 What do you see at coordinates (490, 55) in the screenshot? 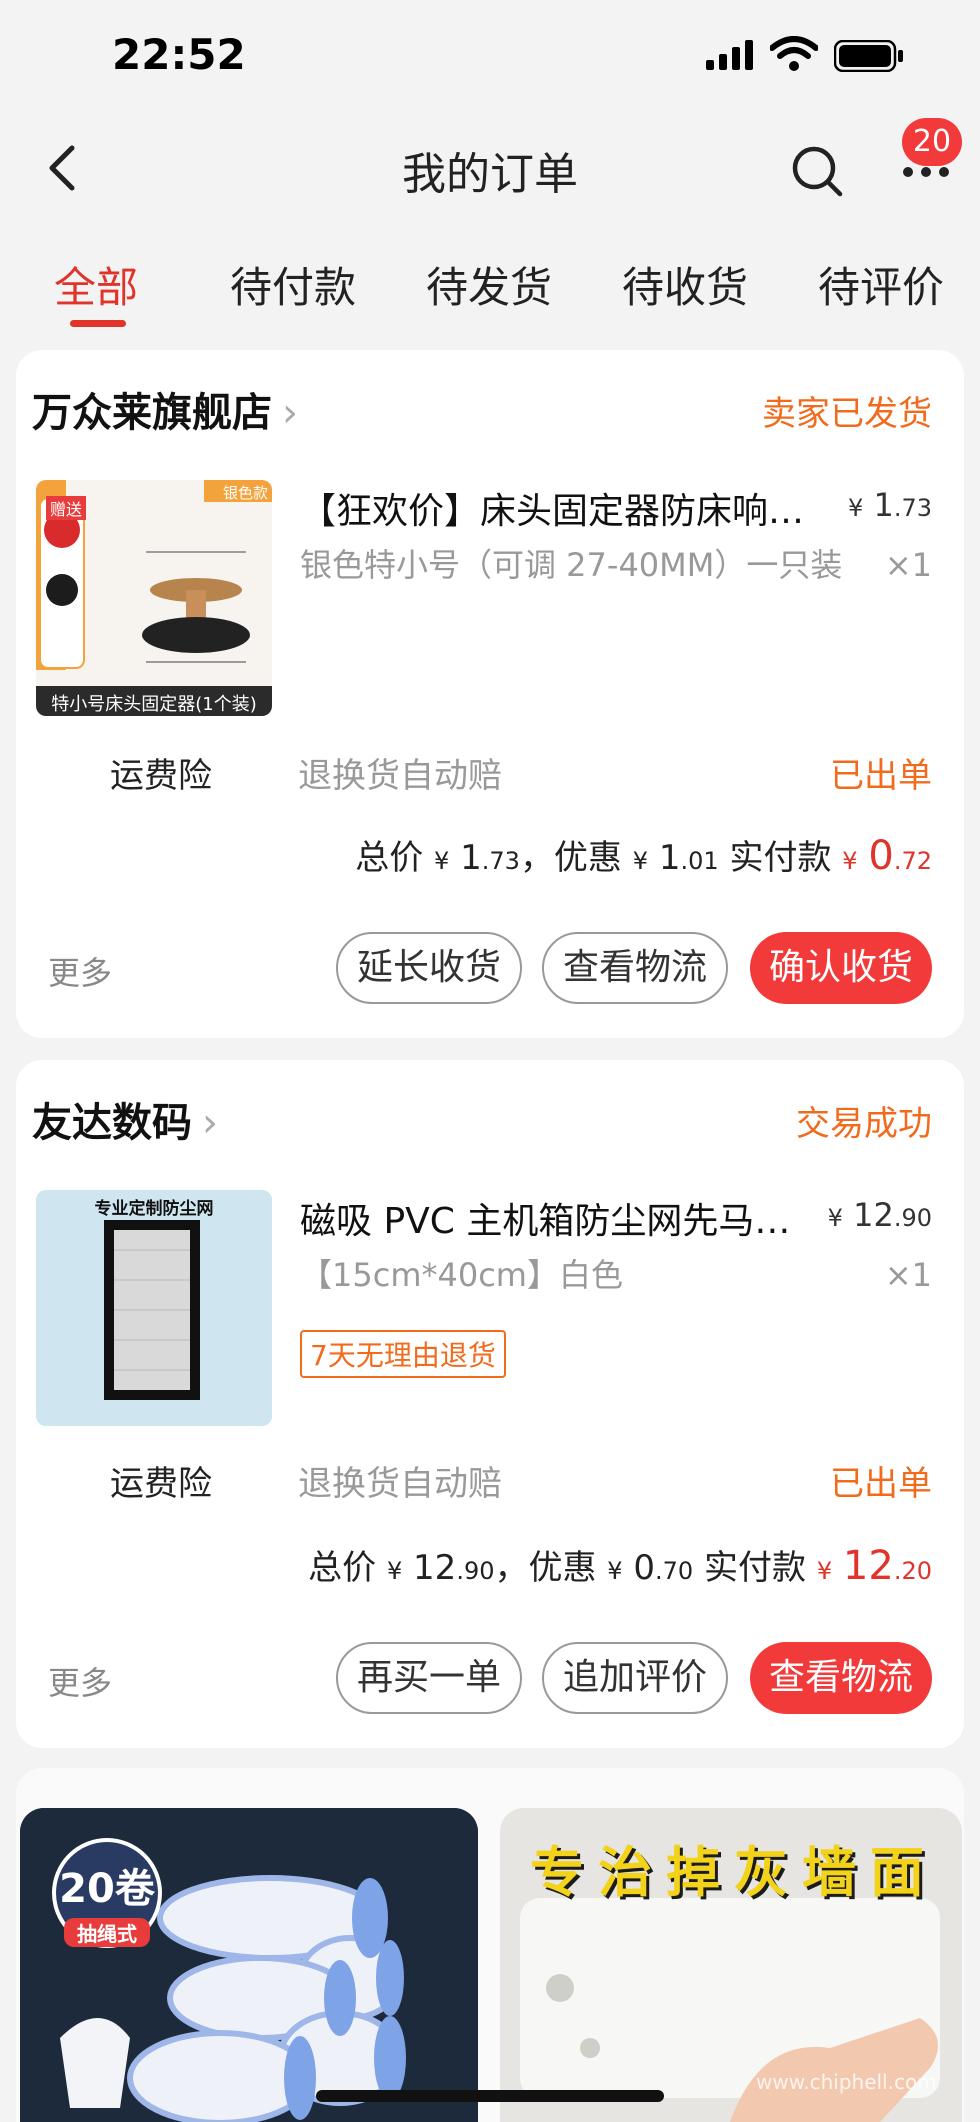
I see `status-bar: 22:52` at bounding box center [490, 55].